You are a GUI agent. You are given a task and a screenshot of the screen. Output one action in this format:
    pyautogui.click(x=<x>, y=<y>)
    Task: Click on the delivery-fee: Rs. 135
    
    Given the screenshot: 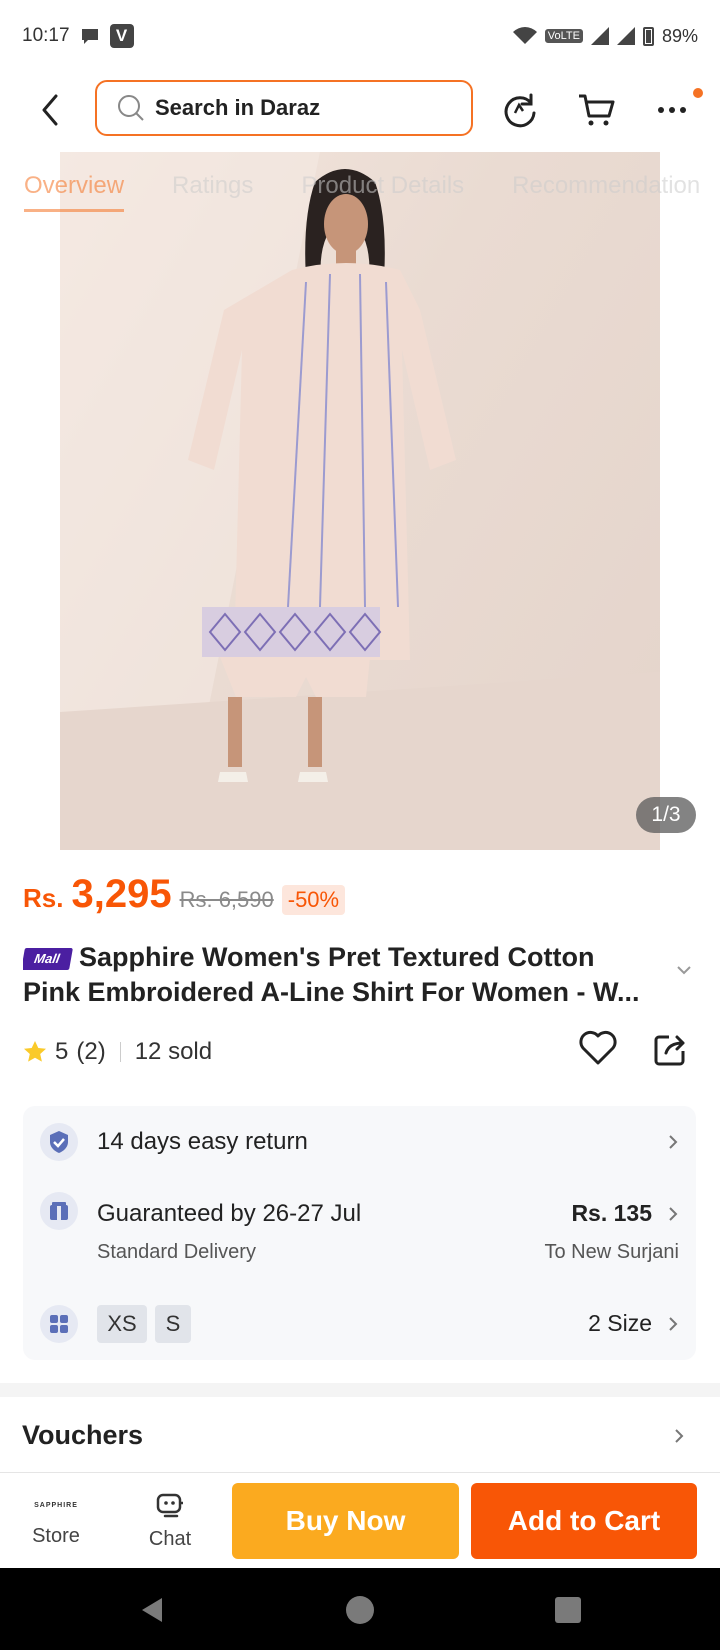 What is the action you would take?
    pyautogui.click(x=611, y=1213)
    